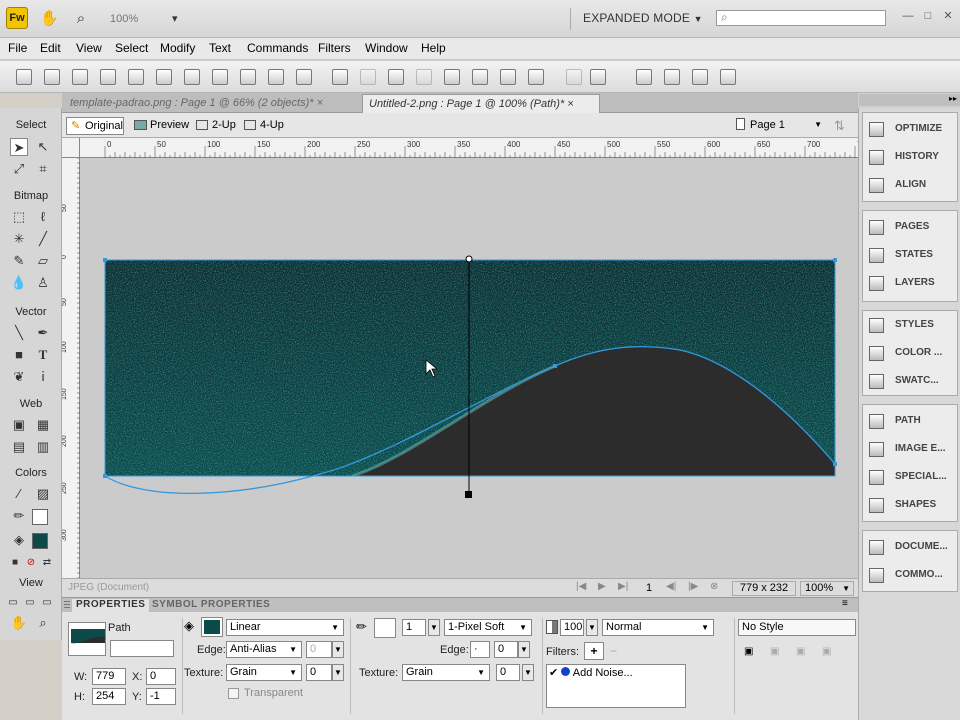 The height and width of the screenshot is (720, 960). What do you see at coordinates (108, 77) in the screenshot?
I see `import-icon` at bounding box center [108, 77].